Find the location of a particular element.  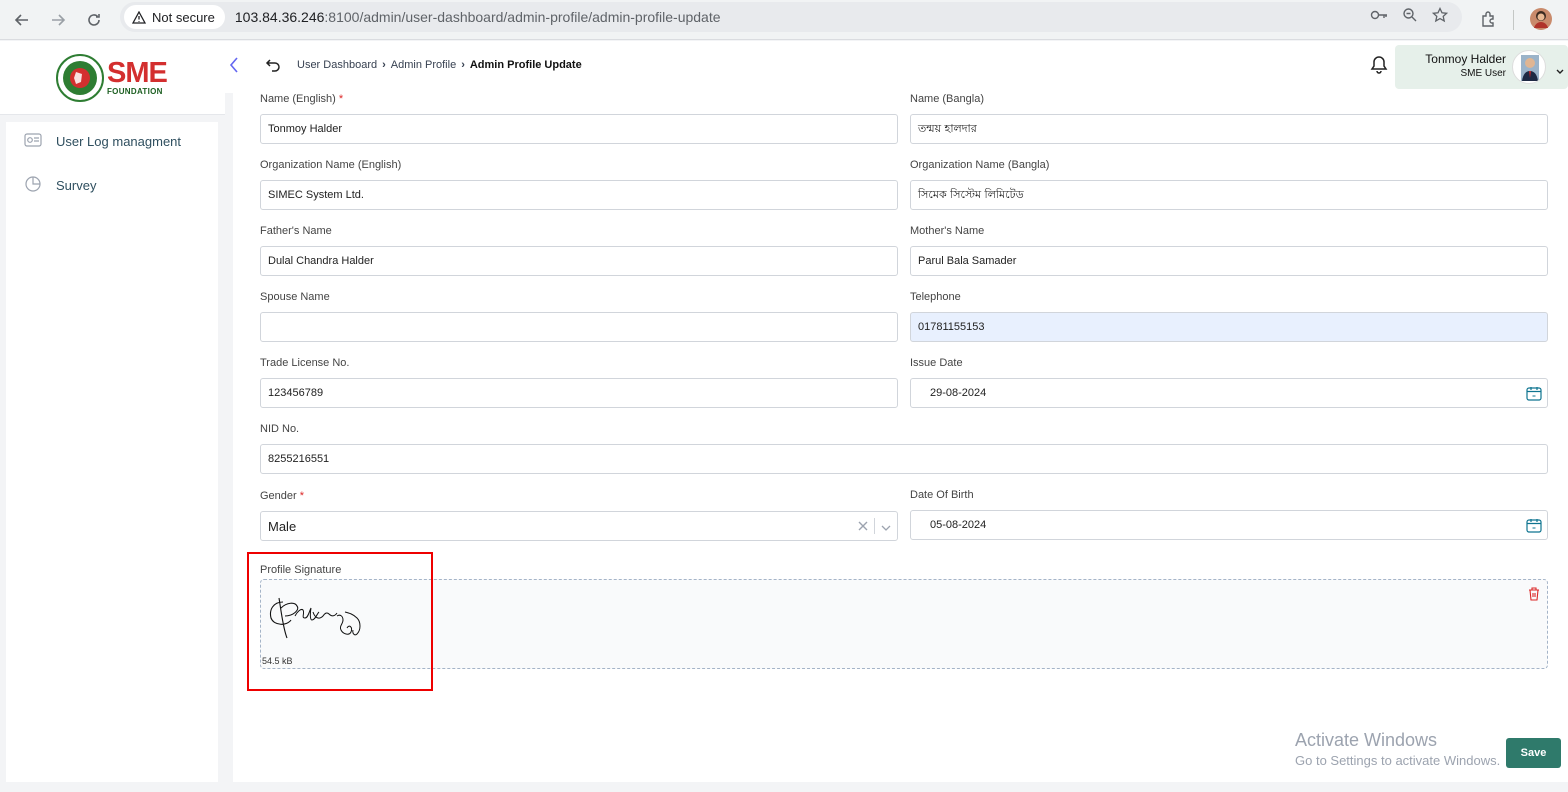

signature-dropzone: 54.5 kB is located at coordinates (904, 624).